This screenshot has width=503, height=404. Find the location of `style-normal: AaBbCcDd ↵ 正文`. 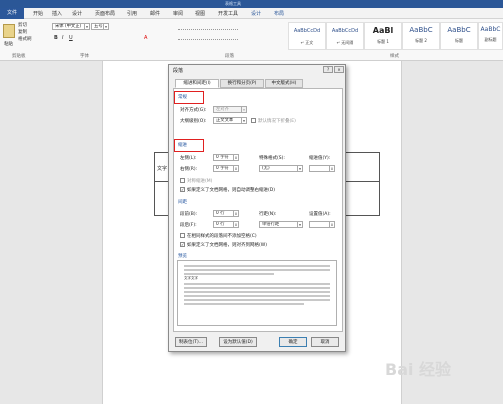

style-normal: AaBbCcDd ↵ 正文 is located at coordinates (307, 36).